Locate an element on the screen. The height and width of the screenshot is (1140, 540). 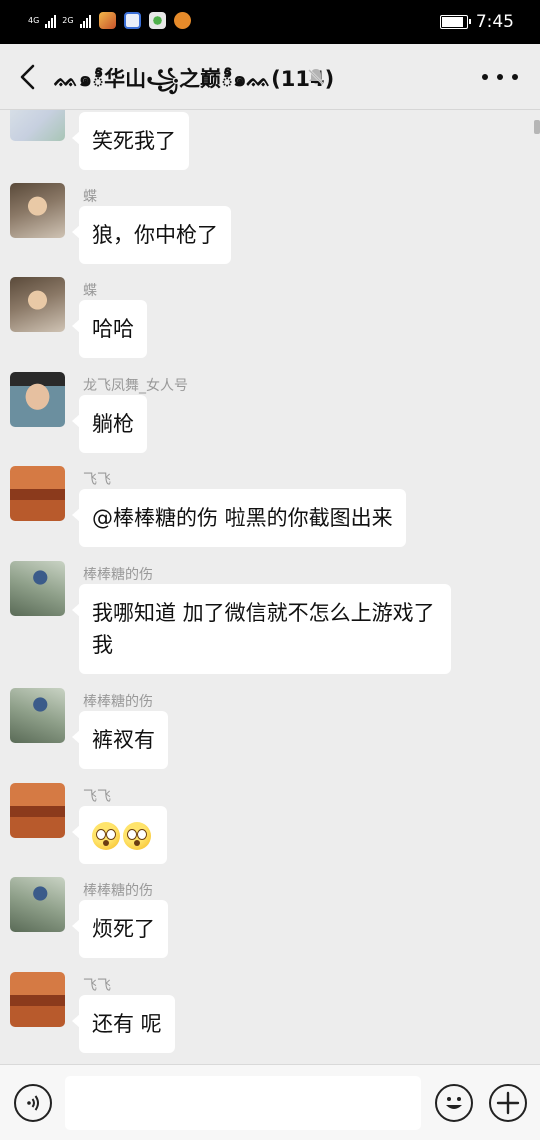
chat-header: ᨐ๑ీ华山꧁之巅ీ๑ᨐ(114) is located at coordinates (270, 77).